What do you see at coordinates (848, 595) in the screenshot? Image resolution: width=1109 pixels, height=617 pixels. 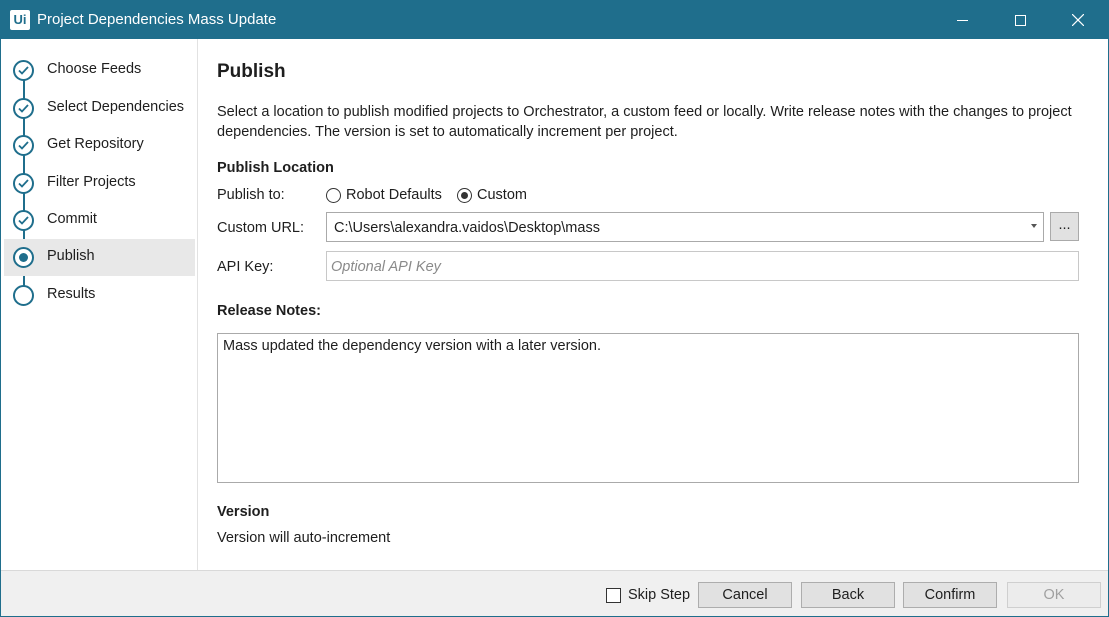 I see `back-button: Back` at bounding box center [848, 595].